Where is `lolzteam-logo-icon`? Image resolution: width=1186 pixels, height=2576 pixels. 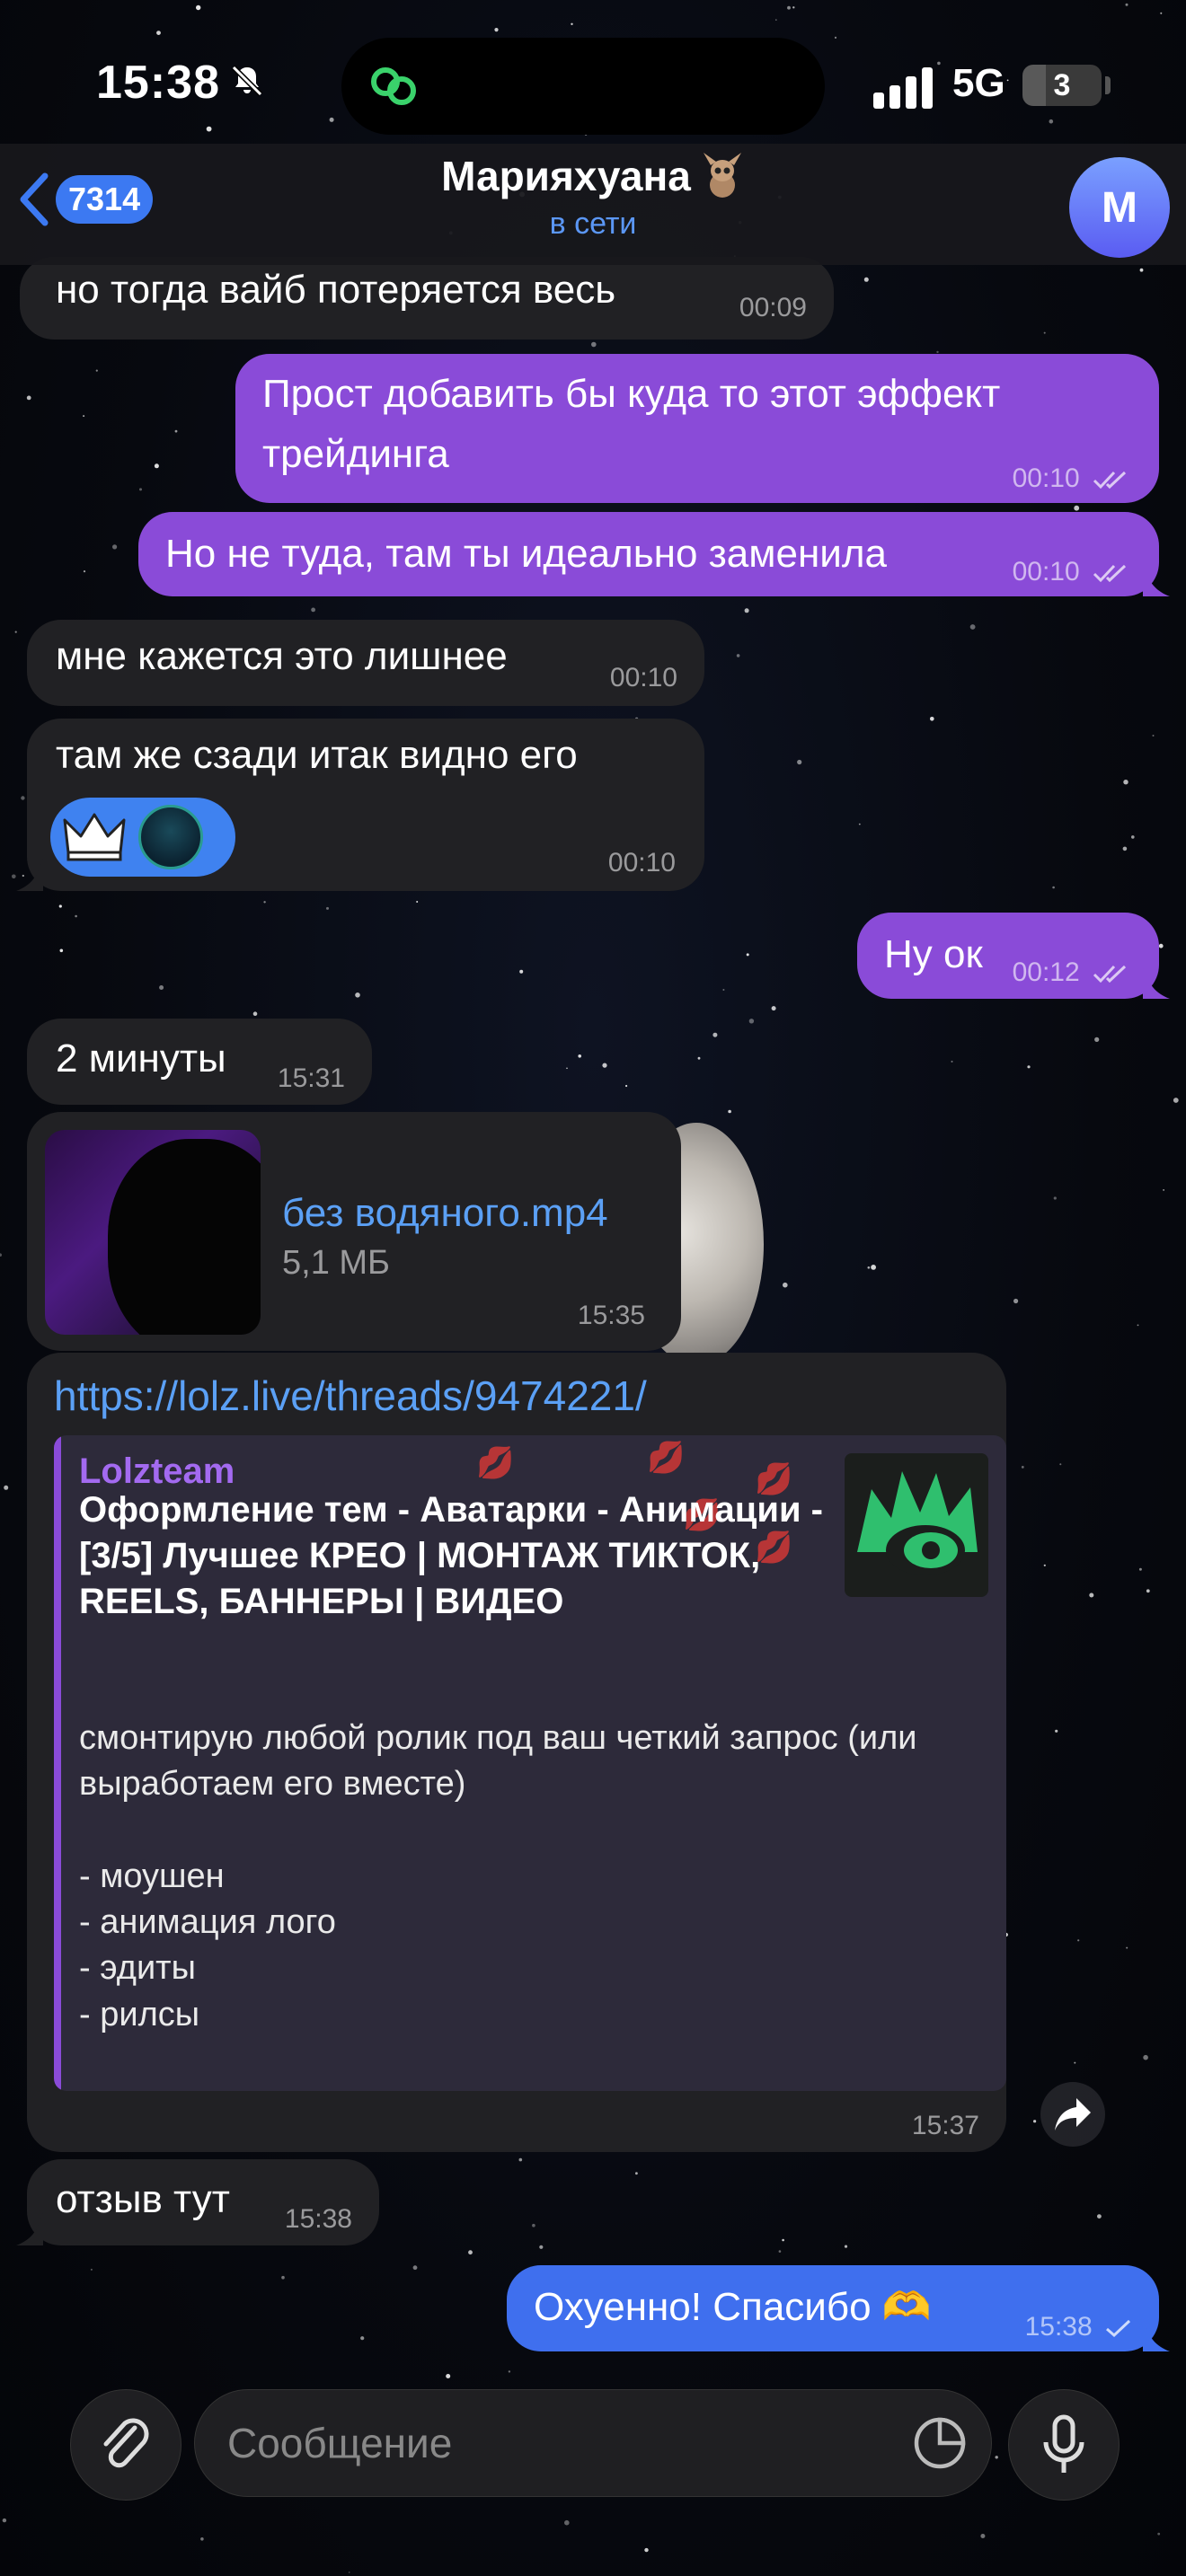 lolzteam-logo-icon is located at coordinates (916, 1525).